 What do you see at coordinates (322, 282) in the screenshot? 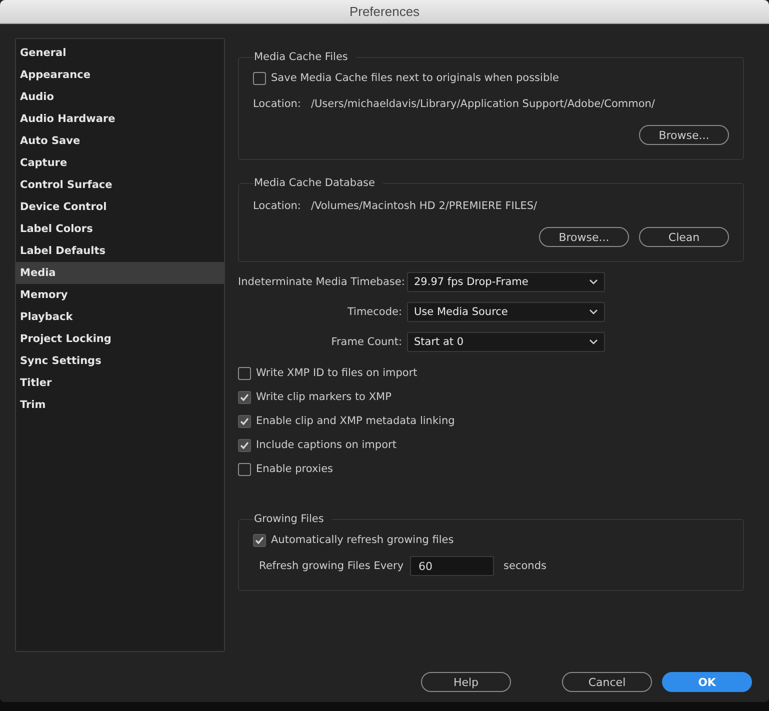
I see `dropdown-label: Indeterminate Media Timebase:` at bounding box center [322, 282].